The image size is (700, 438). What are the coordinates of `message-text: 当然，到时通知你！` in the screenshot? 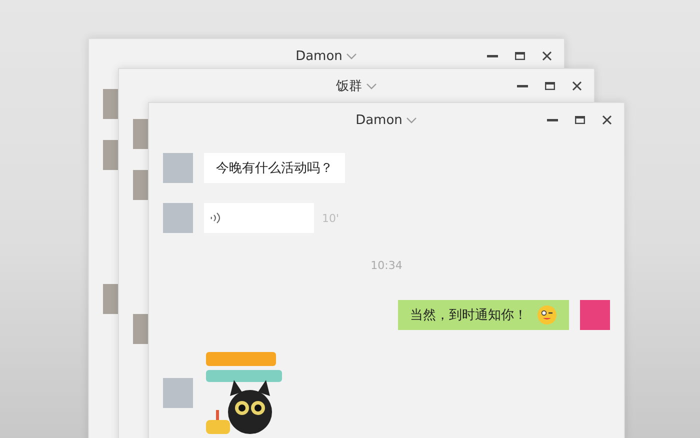 It's located at (468, 315).